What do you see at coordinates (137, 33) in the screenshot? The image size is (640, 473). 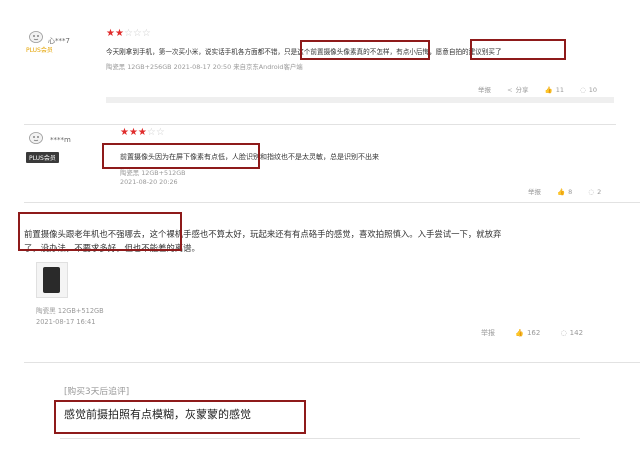 I see `stars-empty: ☆☆☆` at bounding box center [137, 33].